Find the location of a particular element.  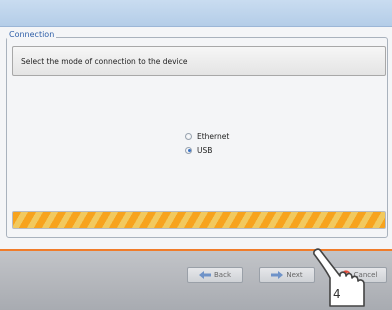

ethernet-radio is located at coordinates (188, 136).